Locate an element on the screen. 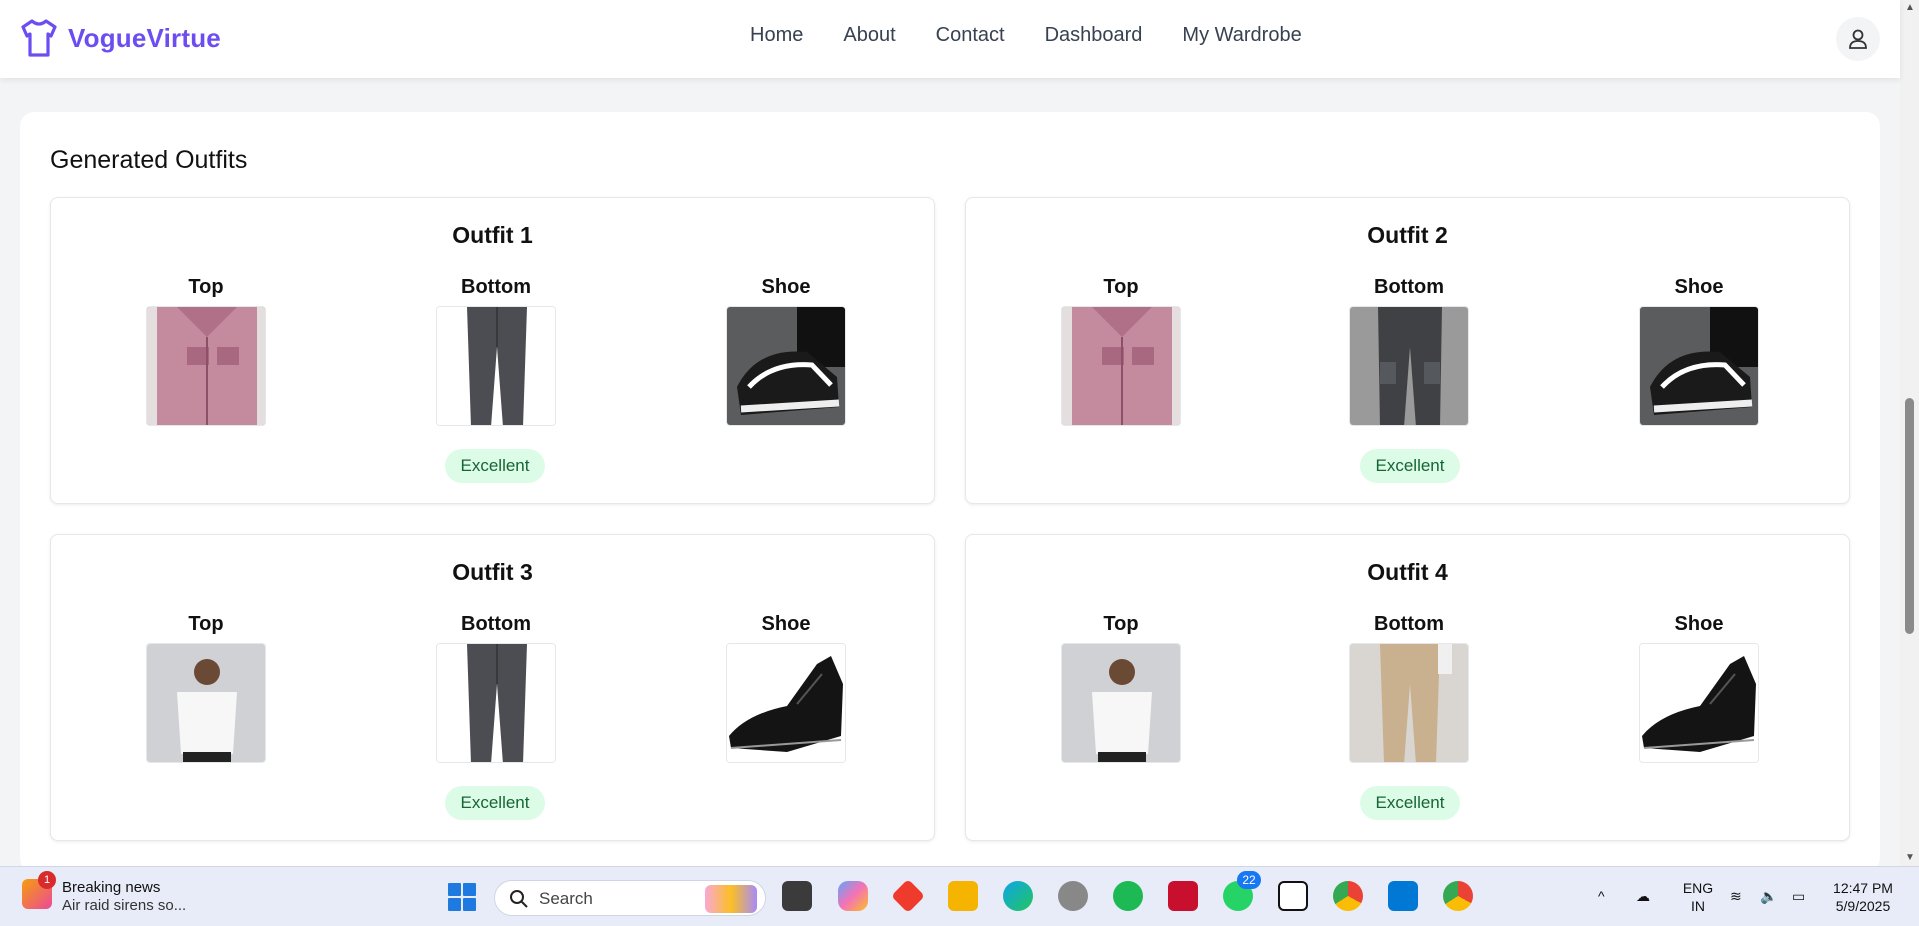 This screenshot has width=1919, height=926. news-title: Breaking news is located at coordinates (111, 887).